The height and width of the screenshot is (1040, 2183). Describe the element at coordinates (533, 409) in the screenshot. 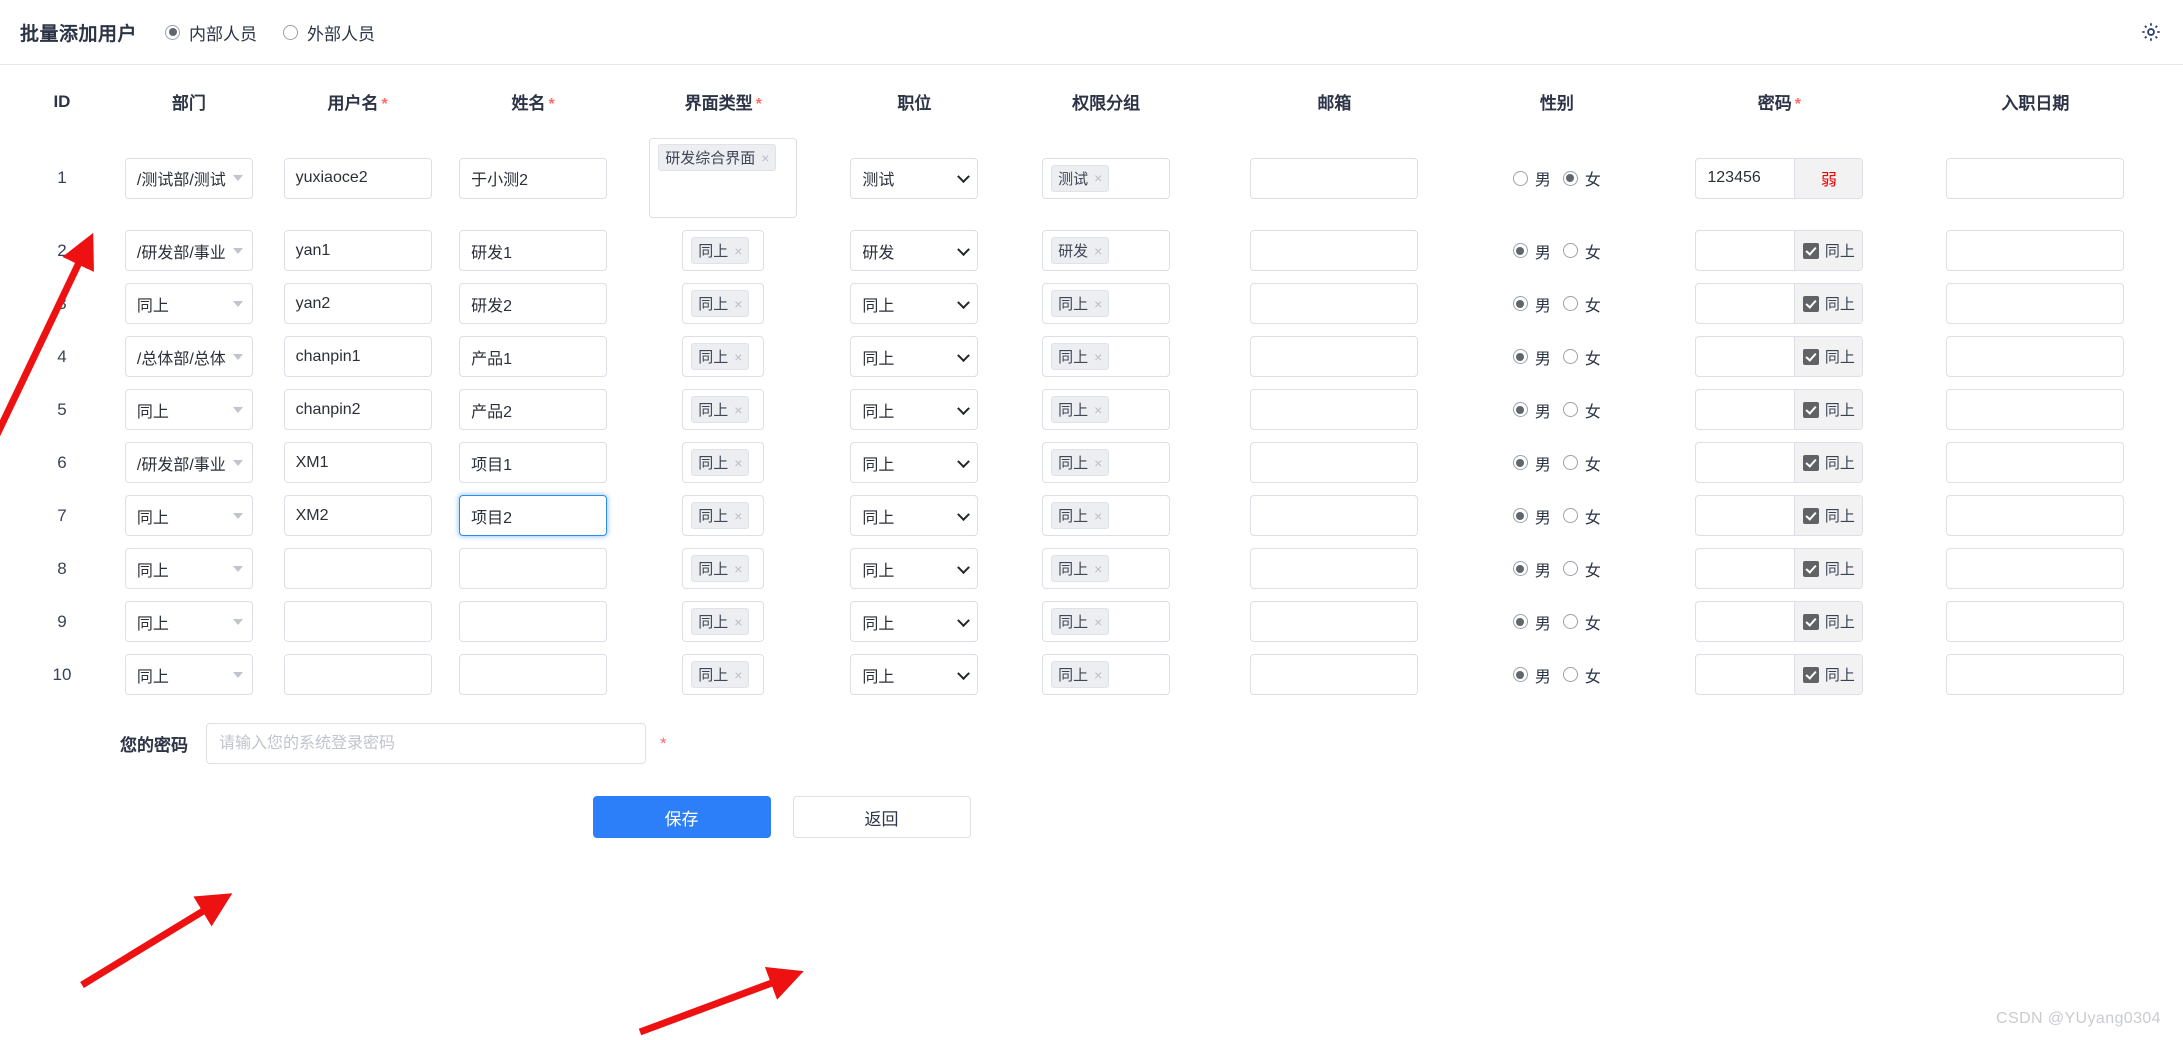

I see `fullname-input: 产品2` at that location.